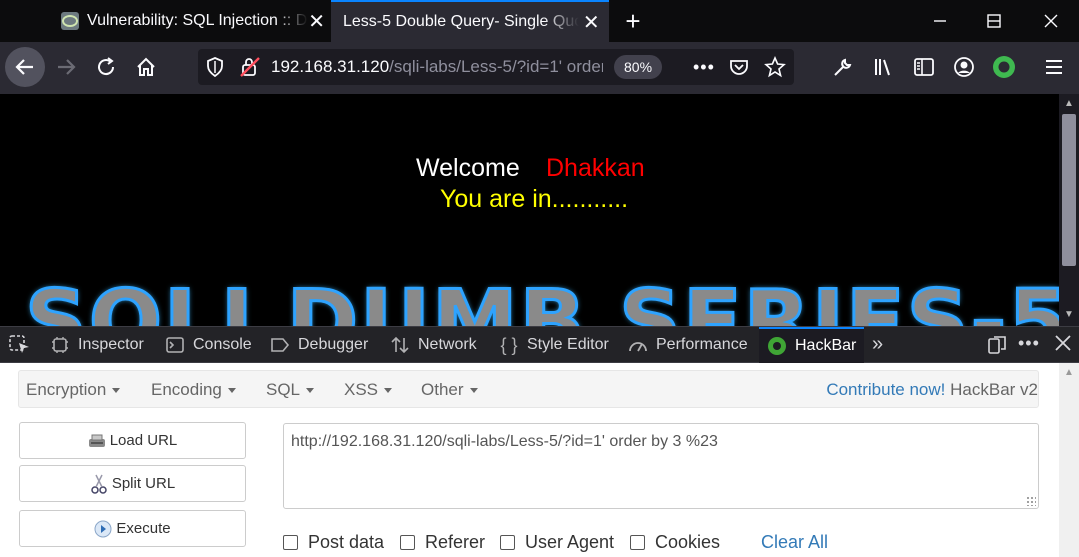  What do you see at coordinates (361, 389) in the screenshot?
I see `menu-label: XSS` at bounding box center [361, 389].